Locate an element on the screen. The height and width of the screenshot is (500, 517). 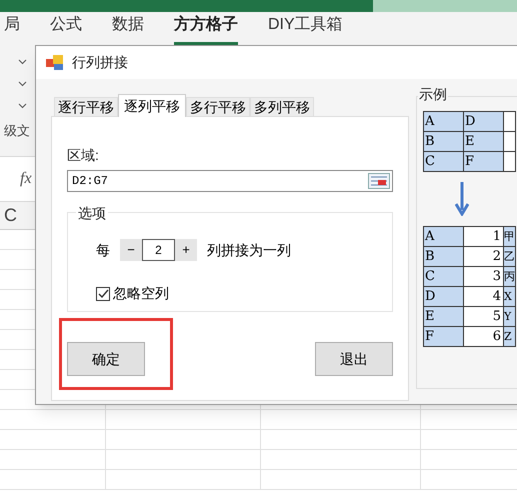
table-cell: 甲 is located at coordinates (510, 237).